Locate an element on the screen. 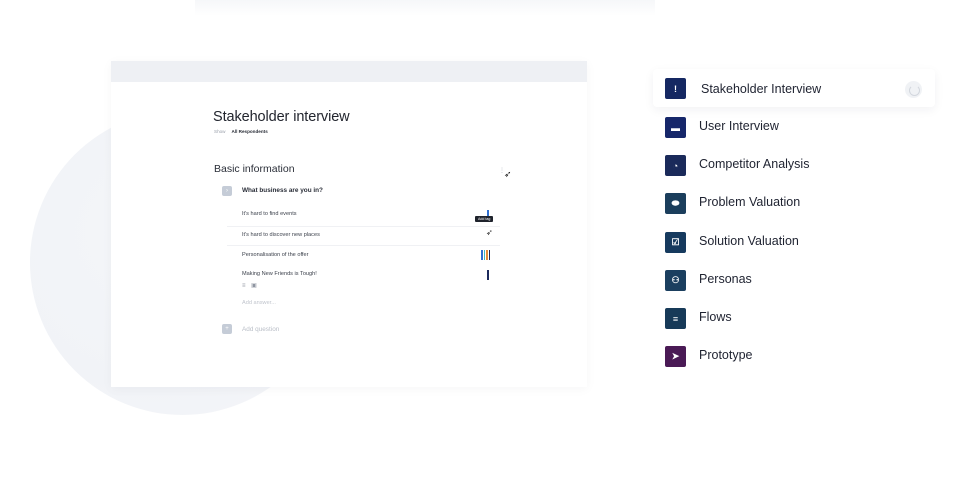 The image size is (972, 498). menu-item-label: User Interview is located at coordinates (739, 126).